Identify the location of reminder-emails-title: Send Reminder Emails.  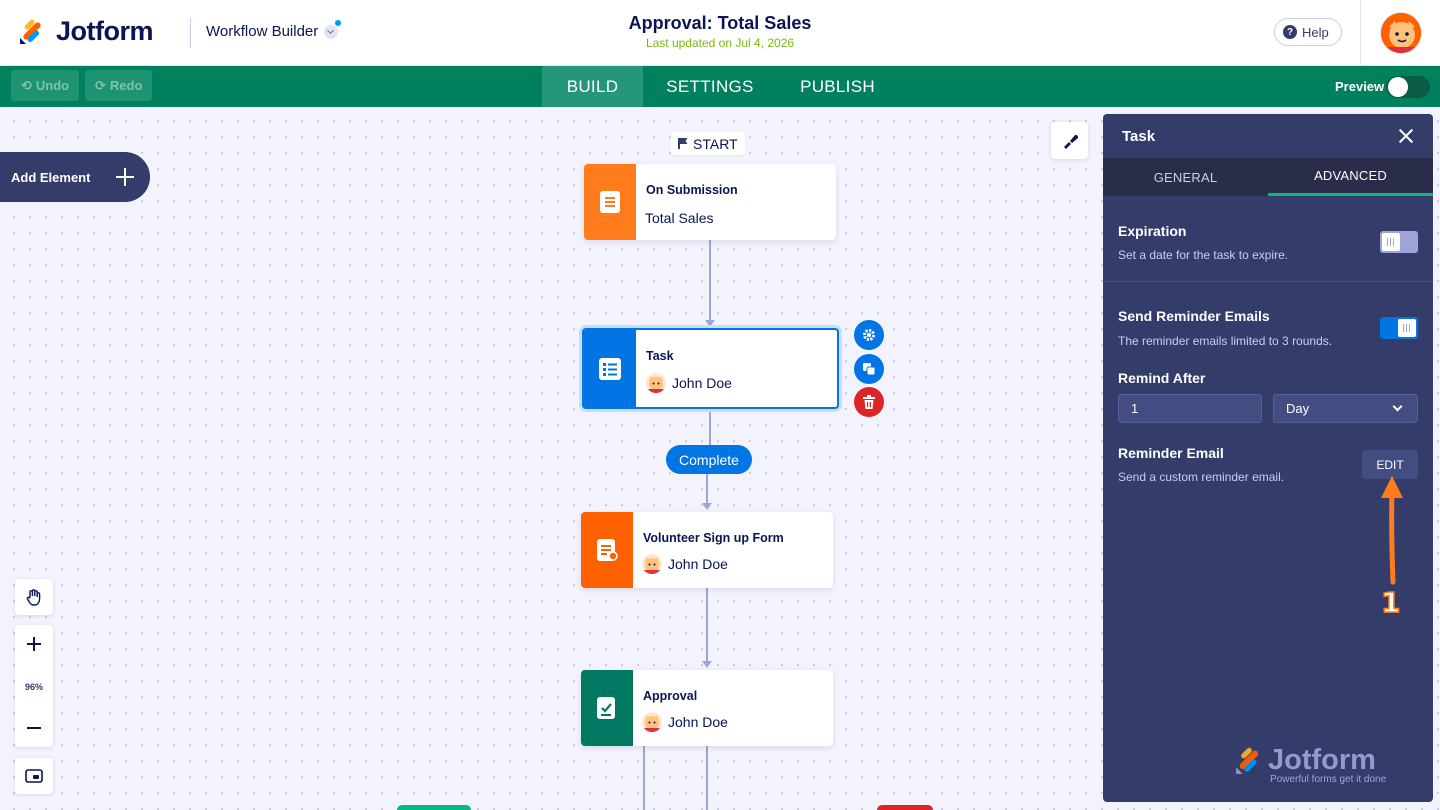
(1194, 316).